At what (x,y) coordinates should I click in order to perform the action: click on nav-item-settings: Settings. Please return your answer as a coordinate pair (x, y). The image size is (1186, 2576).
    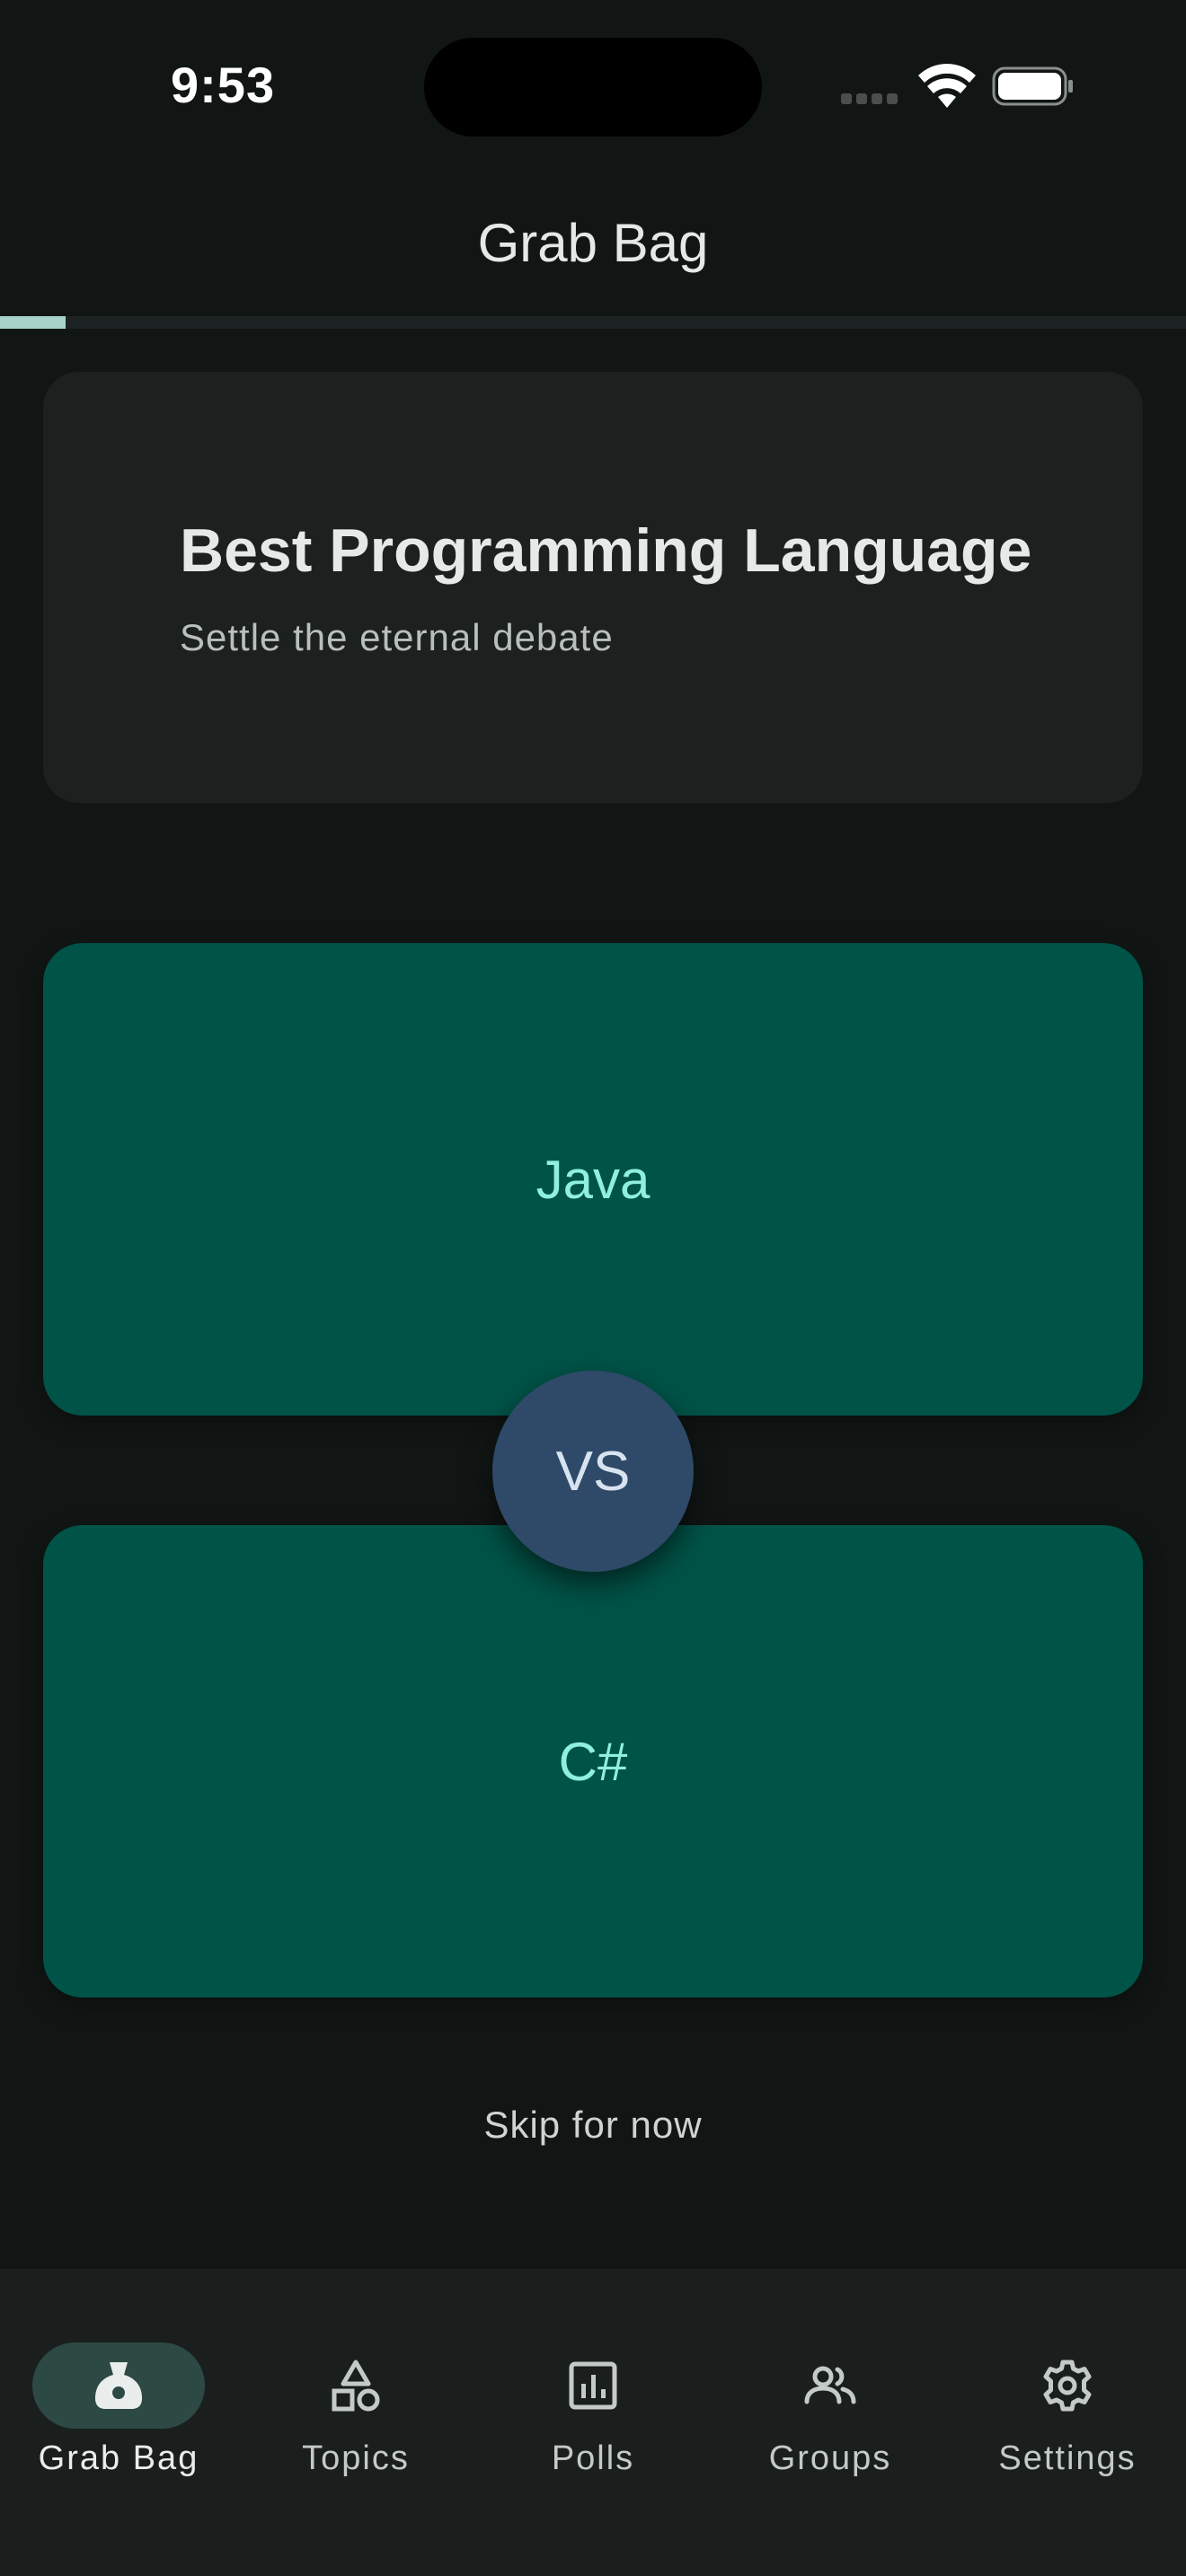
    Looking at the image, I should click on (1067, 2394).